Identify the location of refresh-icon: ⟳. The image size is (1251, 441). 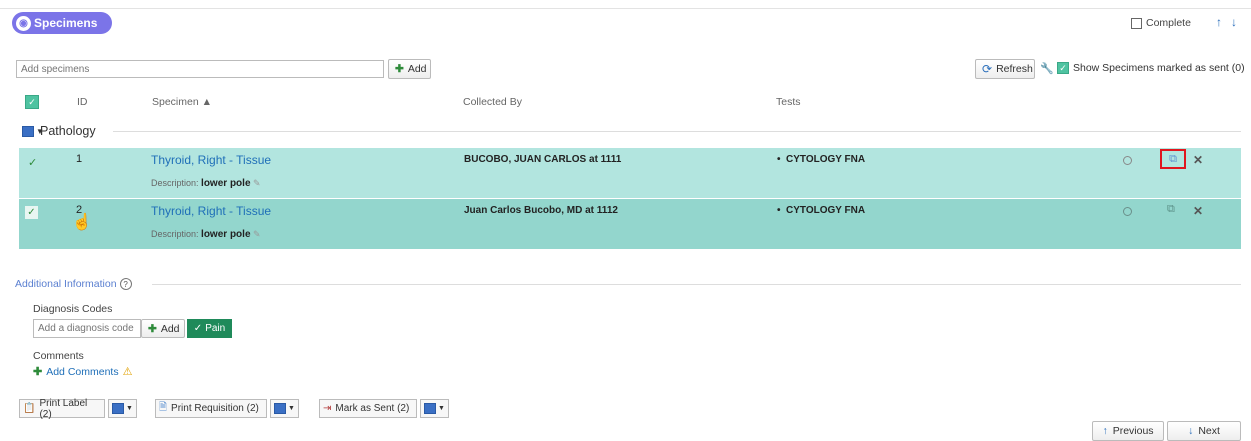
(987, 69).